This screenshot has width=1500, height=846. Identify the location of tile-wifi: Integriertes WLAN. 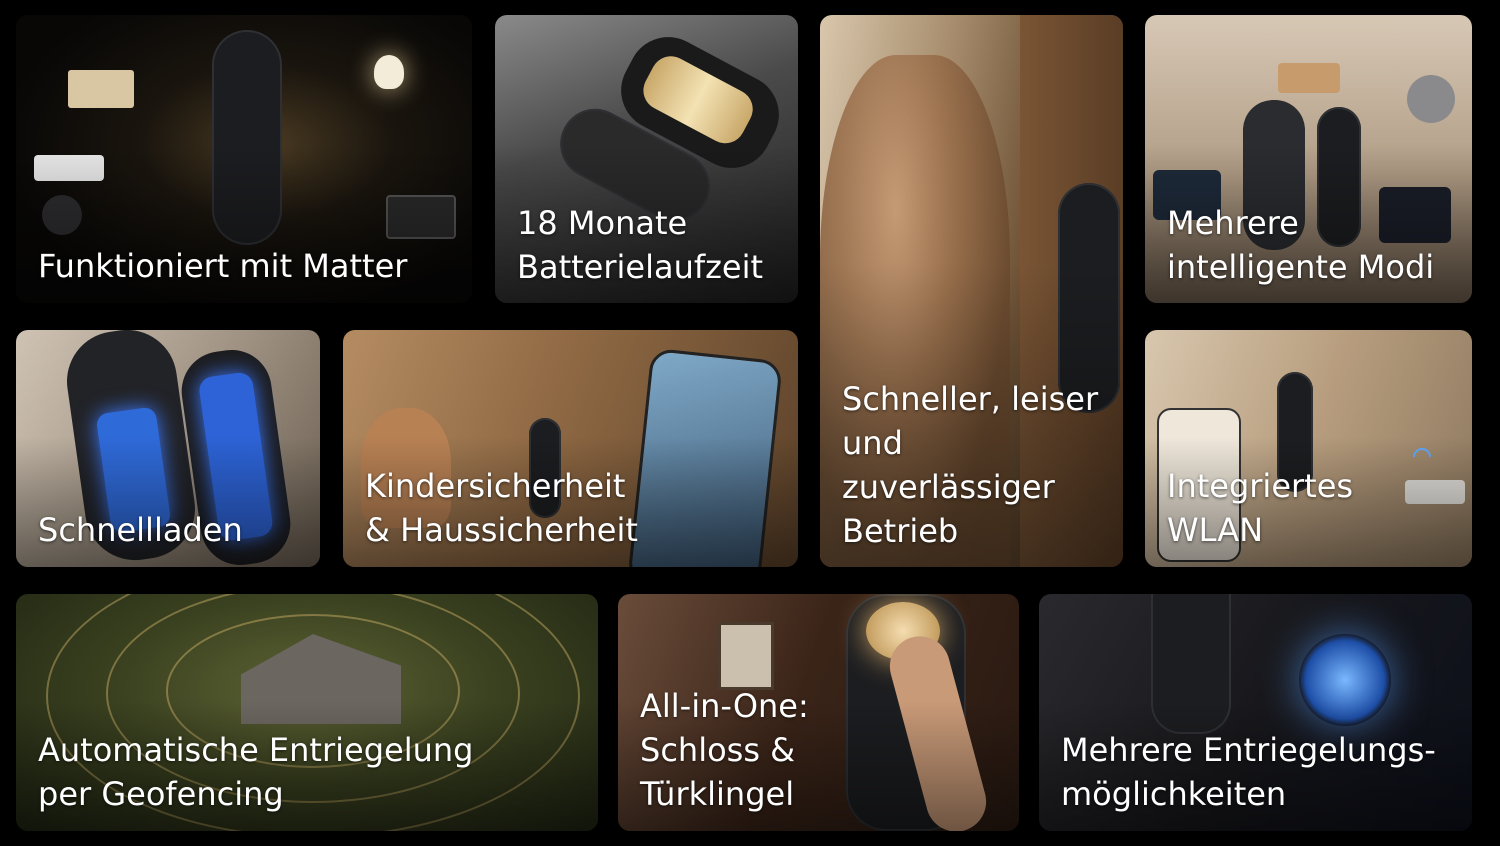
(1308, 448).